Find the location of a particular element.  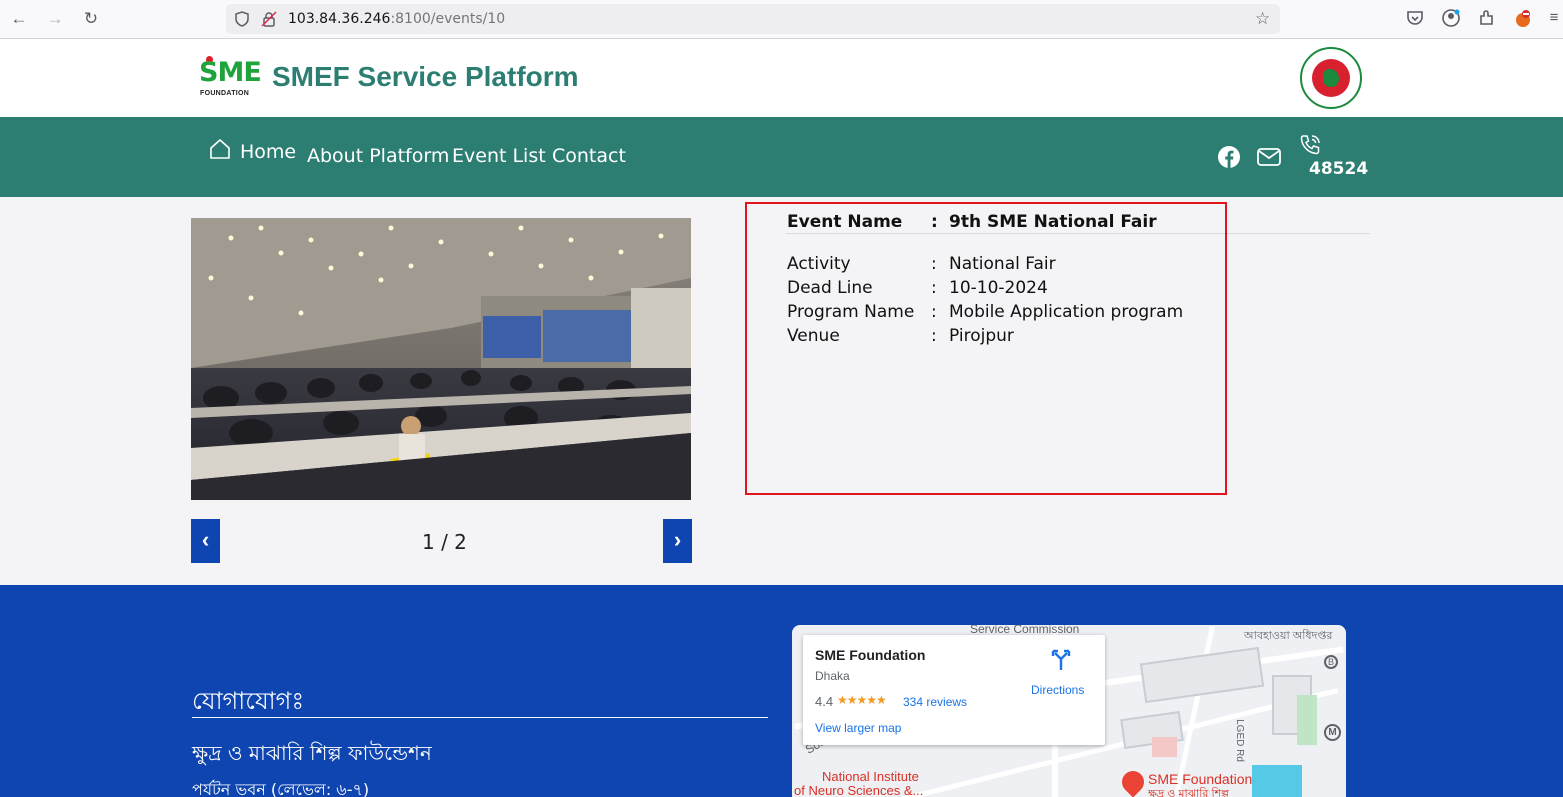

nav-about-platform: About Platform is located at coordinates (378, 156).